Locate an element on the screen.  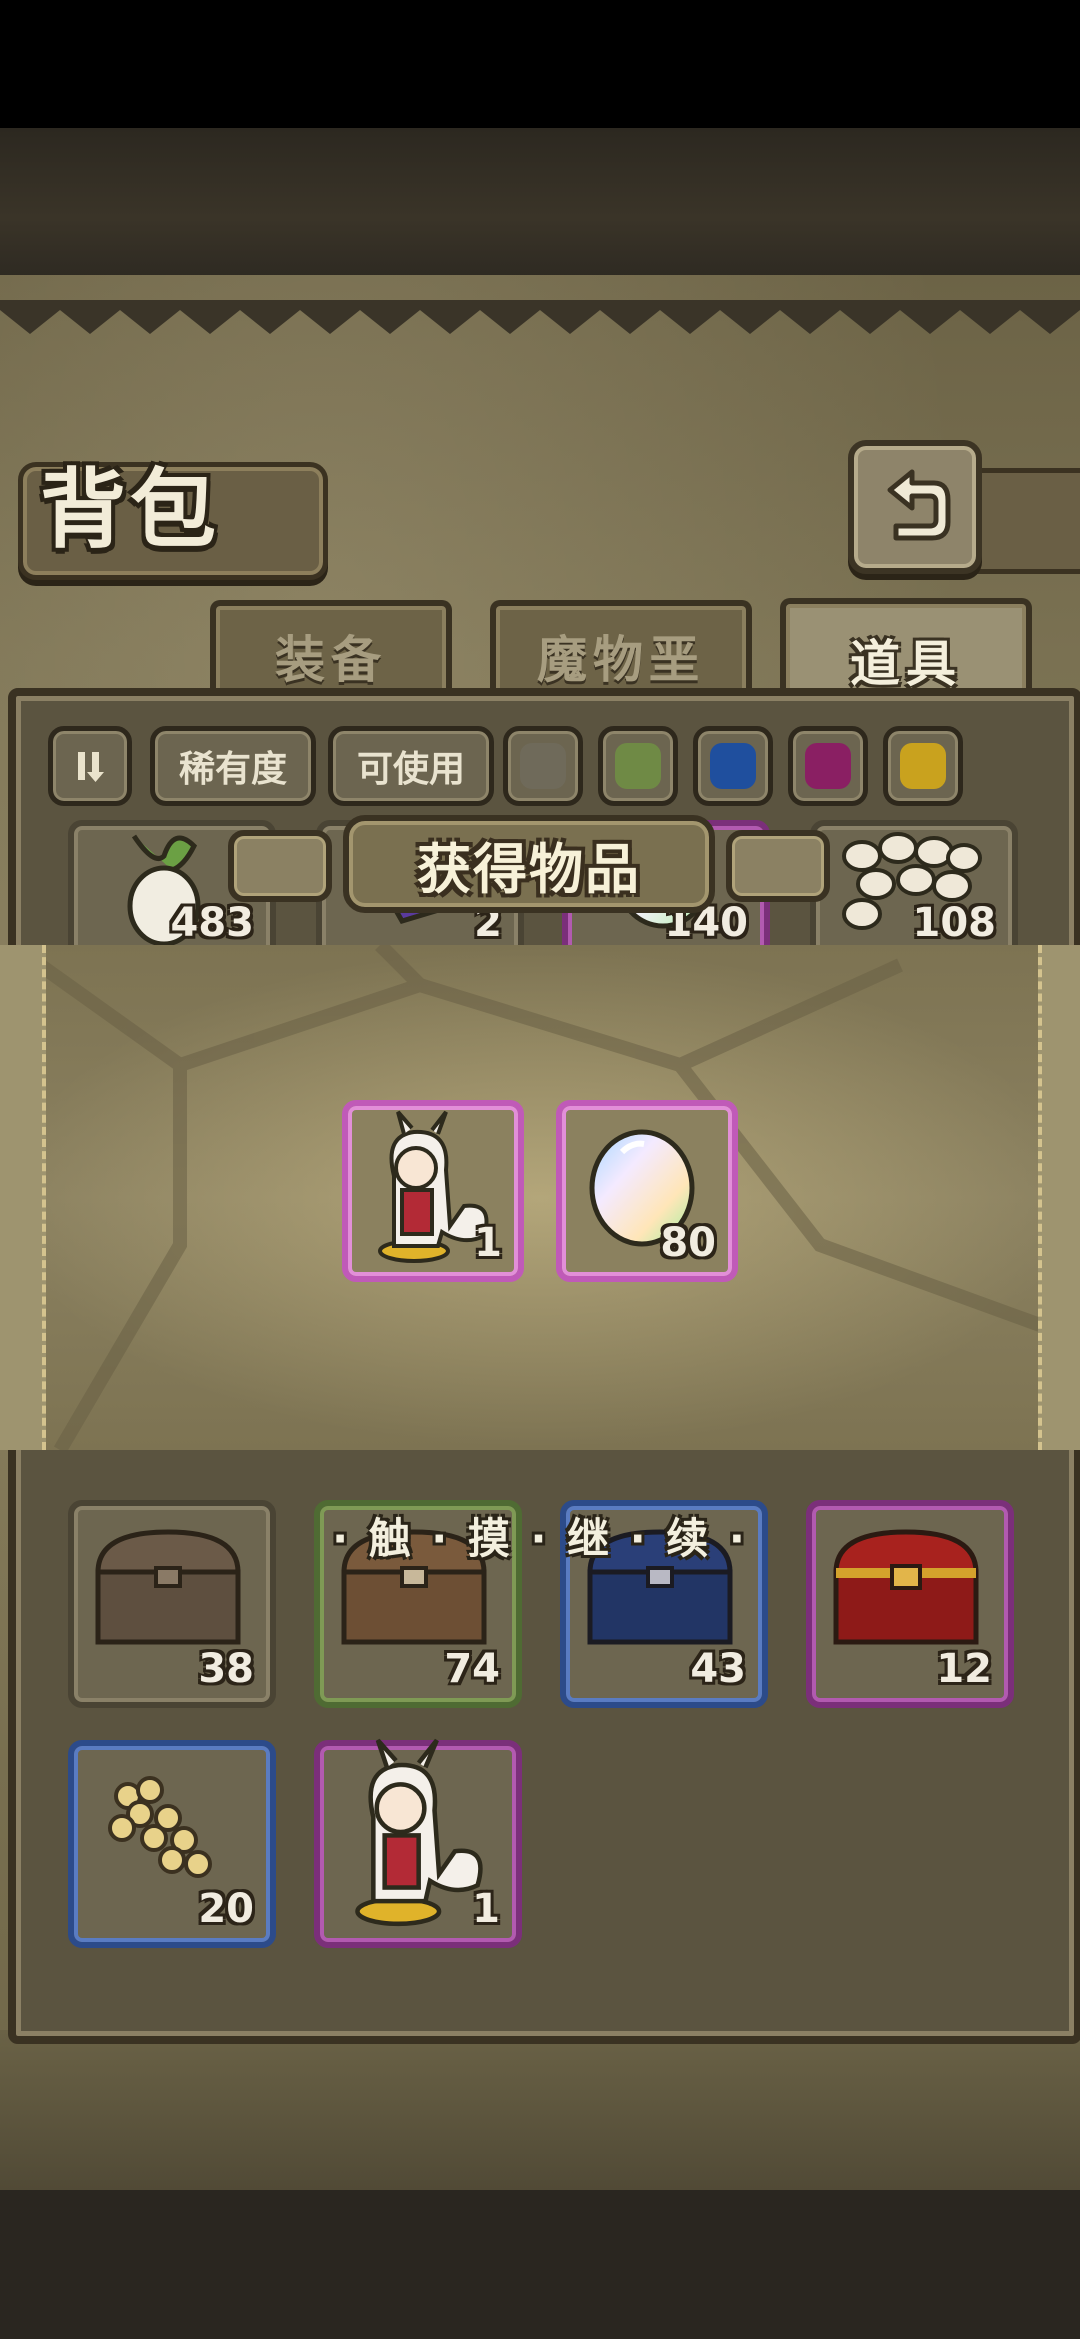
filter-label: 可使用 is located at coordinates (410, 769).